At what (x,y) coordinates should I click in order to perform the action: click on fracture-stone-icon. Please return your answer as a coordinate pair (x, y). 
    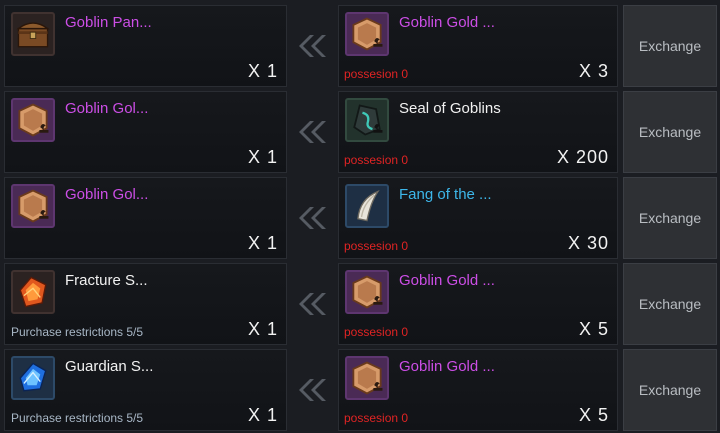
    Looking at the image, I should click on (33, 292).